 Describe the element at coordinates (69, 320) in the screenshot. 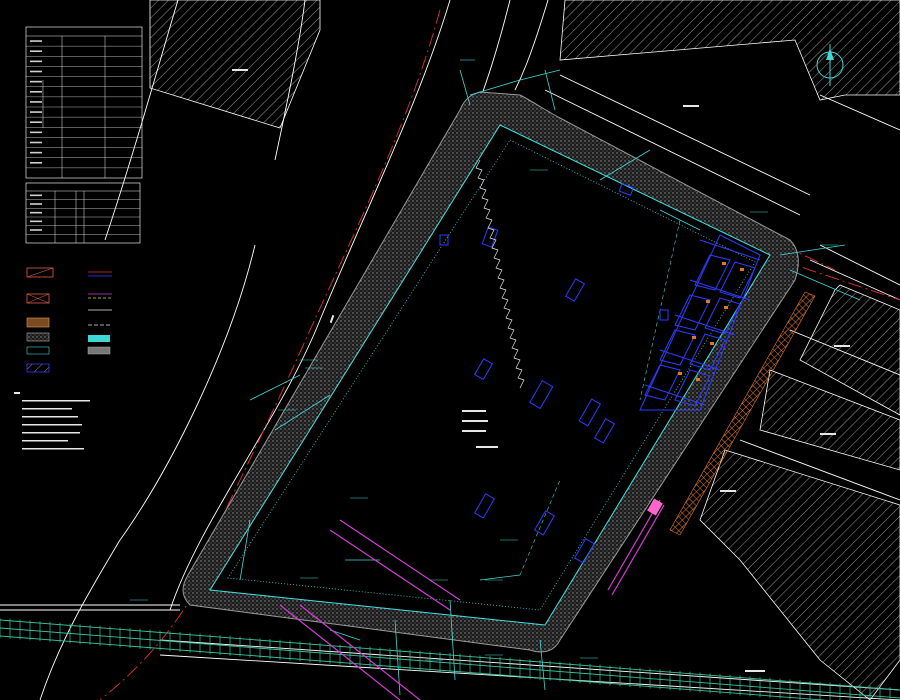

I see `legend` at that location.